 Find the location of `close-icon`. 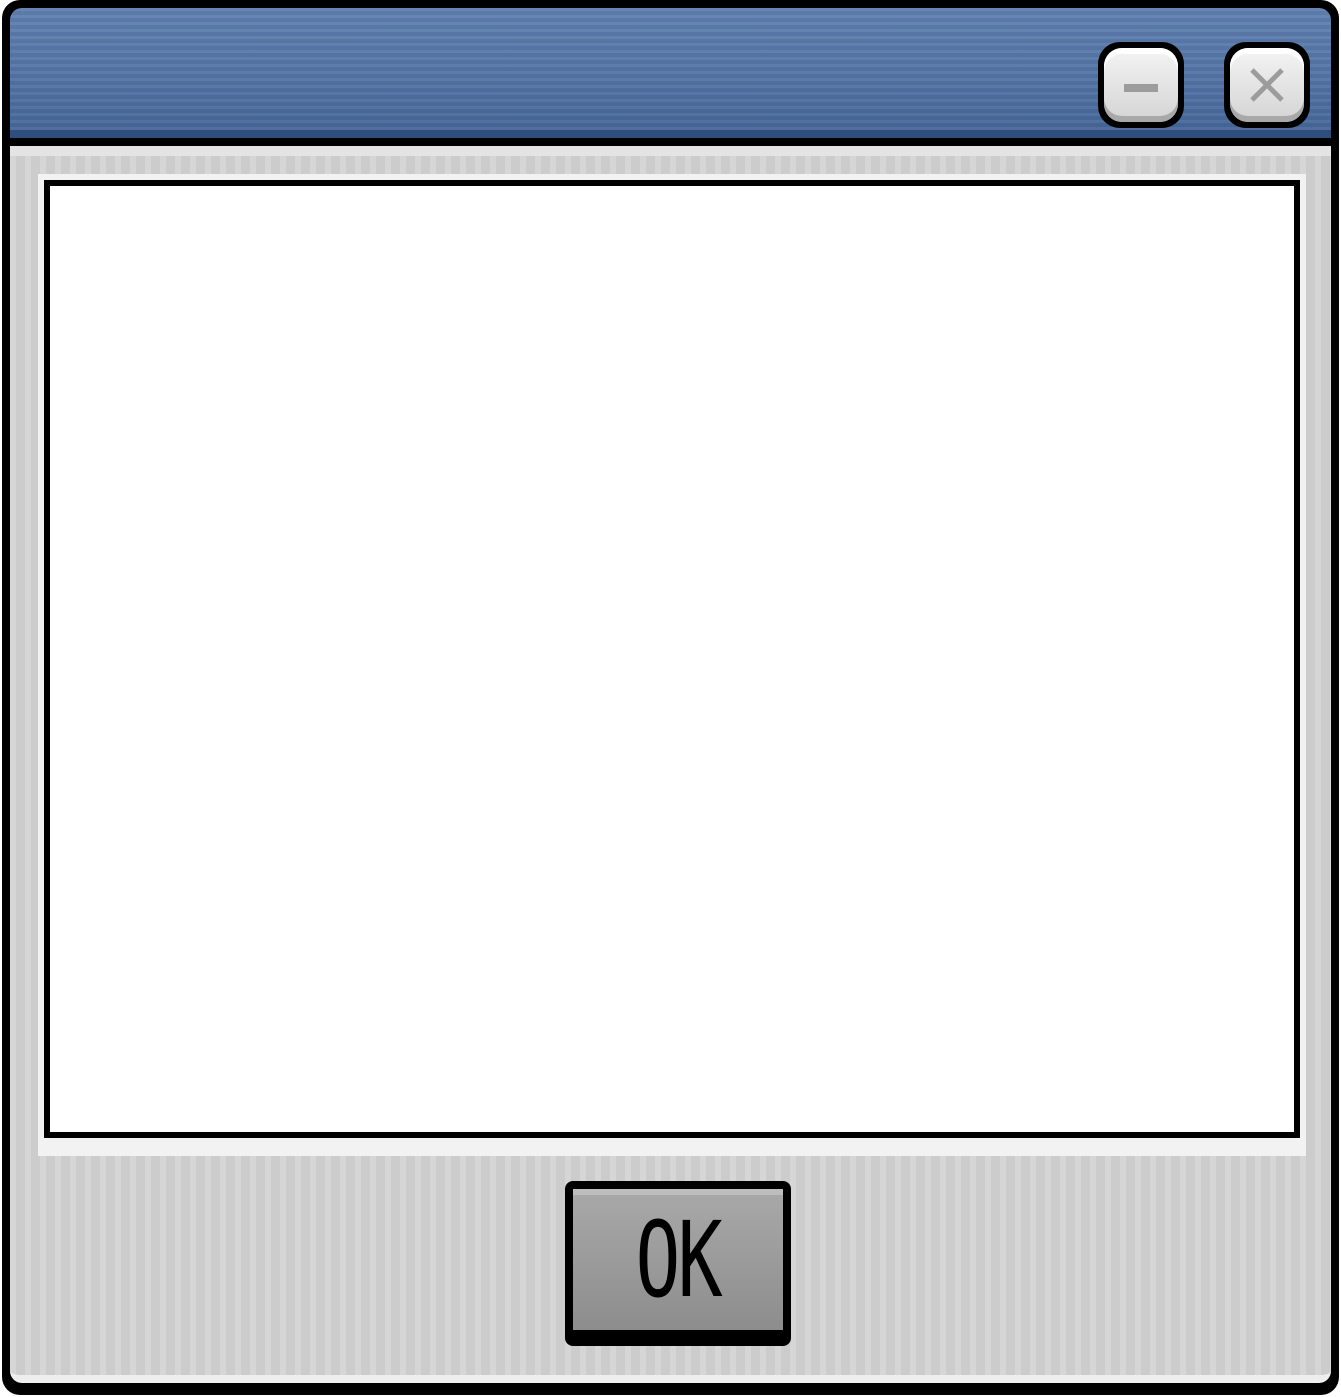

close-icon is located at coordinates (1267, 85).